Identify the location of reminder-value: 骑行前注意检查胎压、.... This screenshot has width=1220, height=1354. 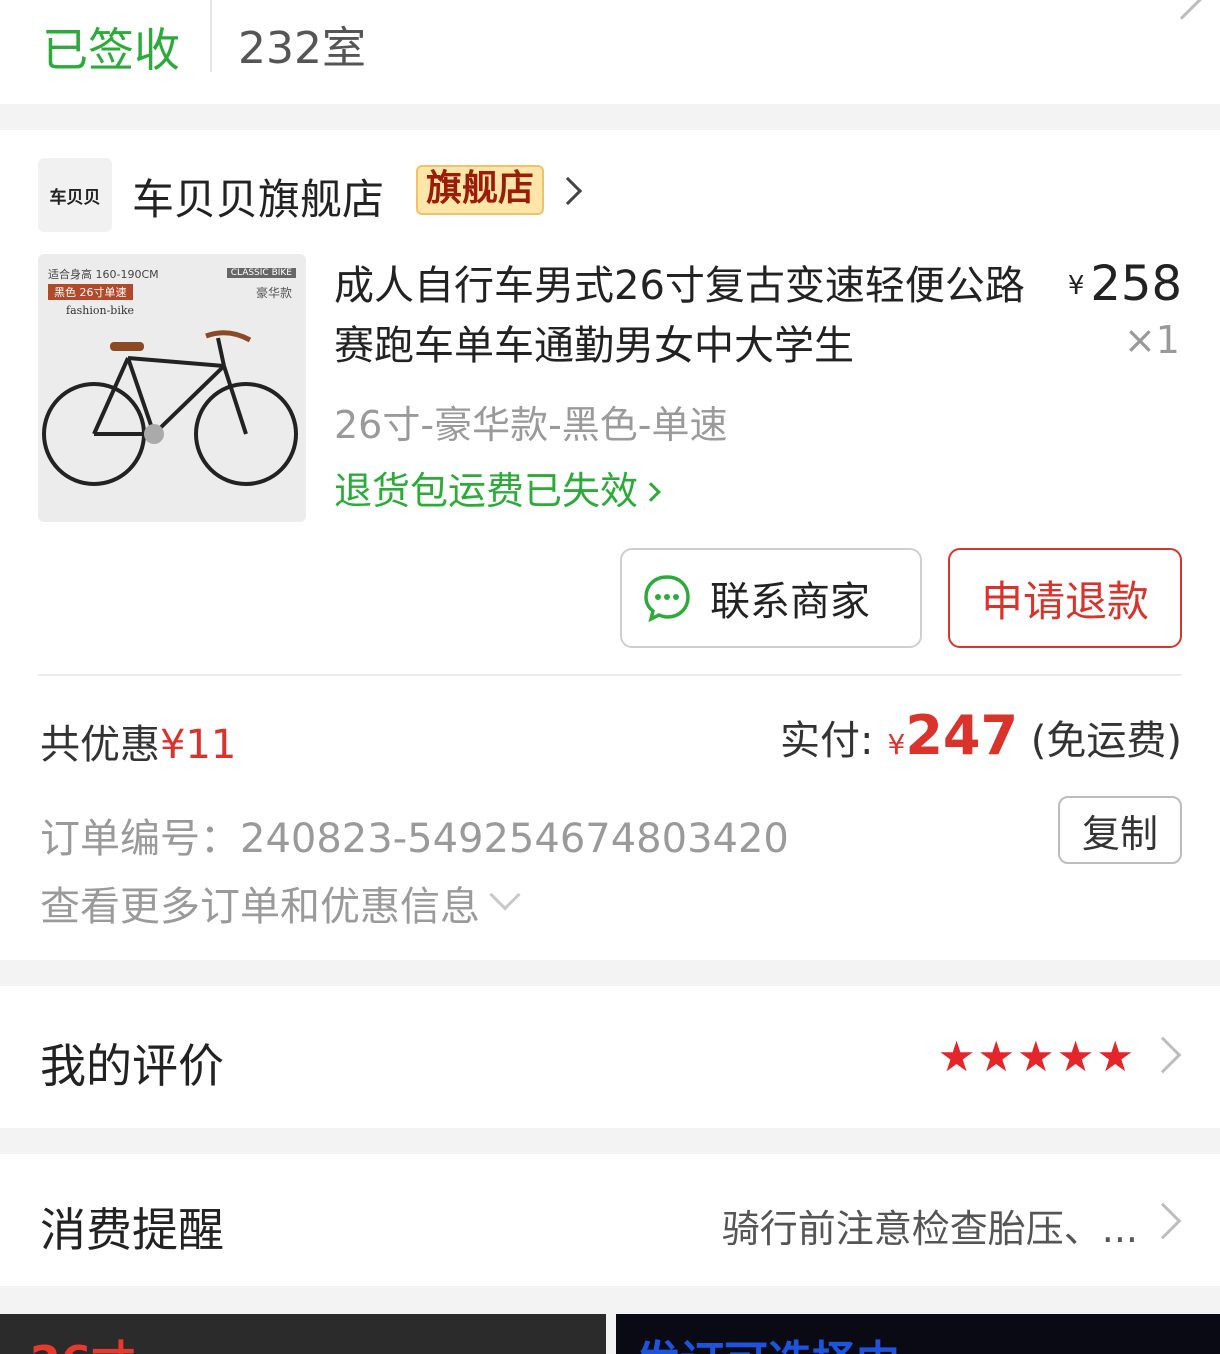
(929, 1229).